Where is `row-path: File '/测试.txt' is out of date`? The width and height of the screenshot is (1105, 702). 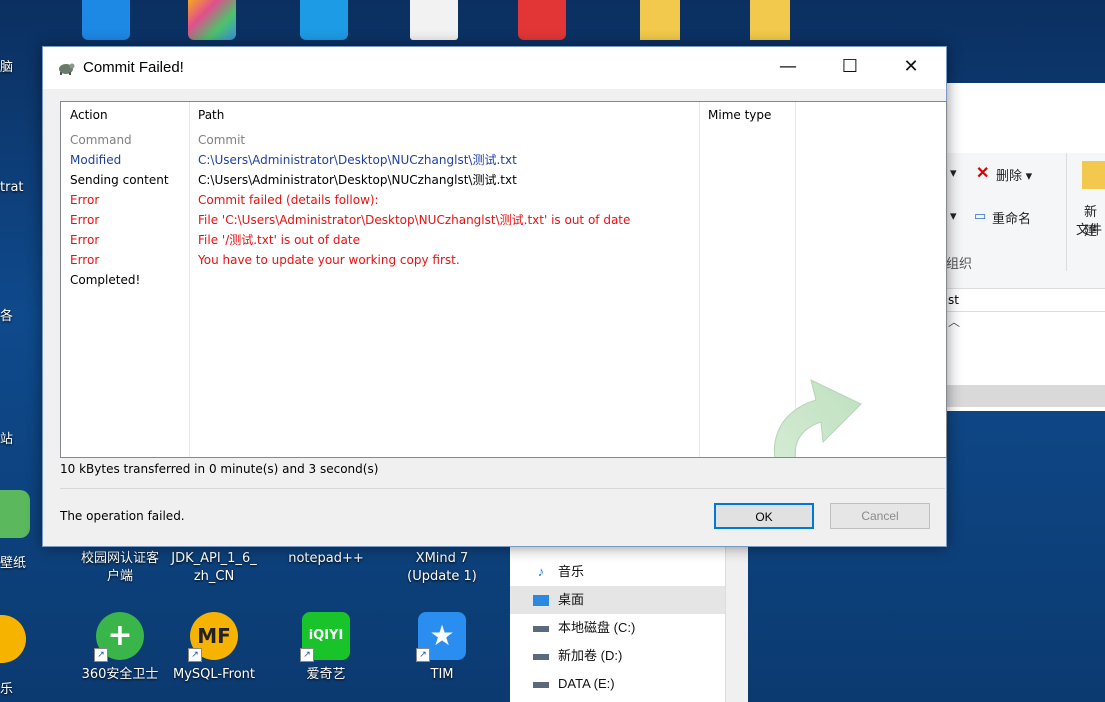 row-path: File '/测试.txt' is out of date is located at coordinates (279, 240).